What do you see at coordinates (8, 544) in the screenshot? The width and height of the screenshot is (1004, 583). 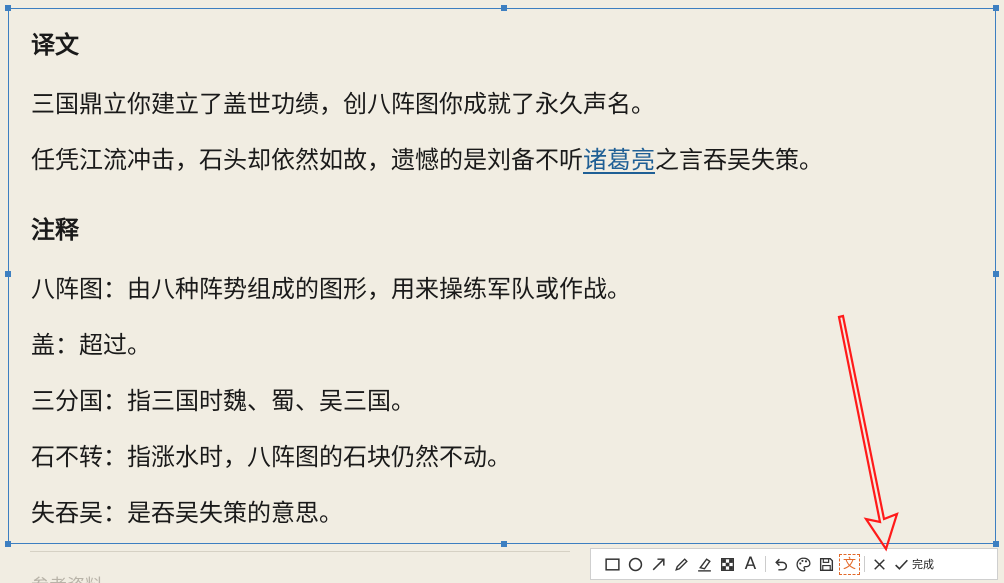 I see `resize-handle-bottom-left` at bounding box center [8, 544].